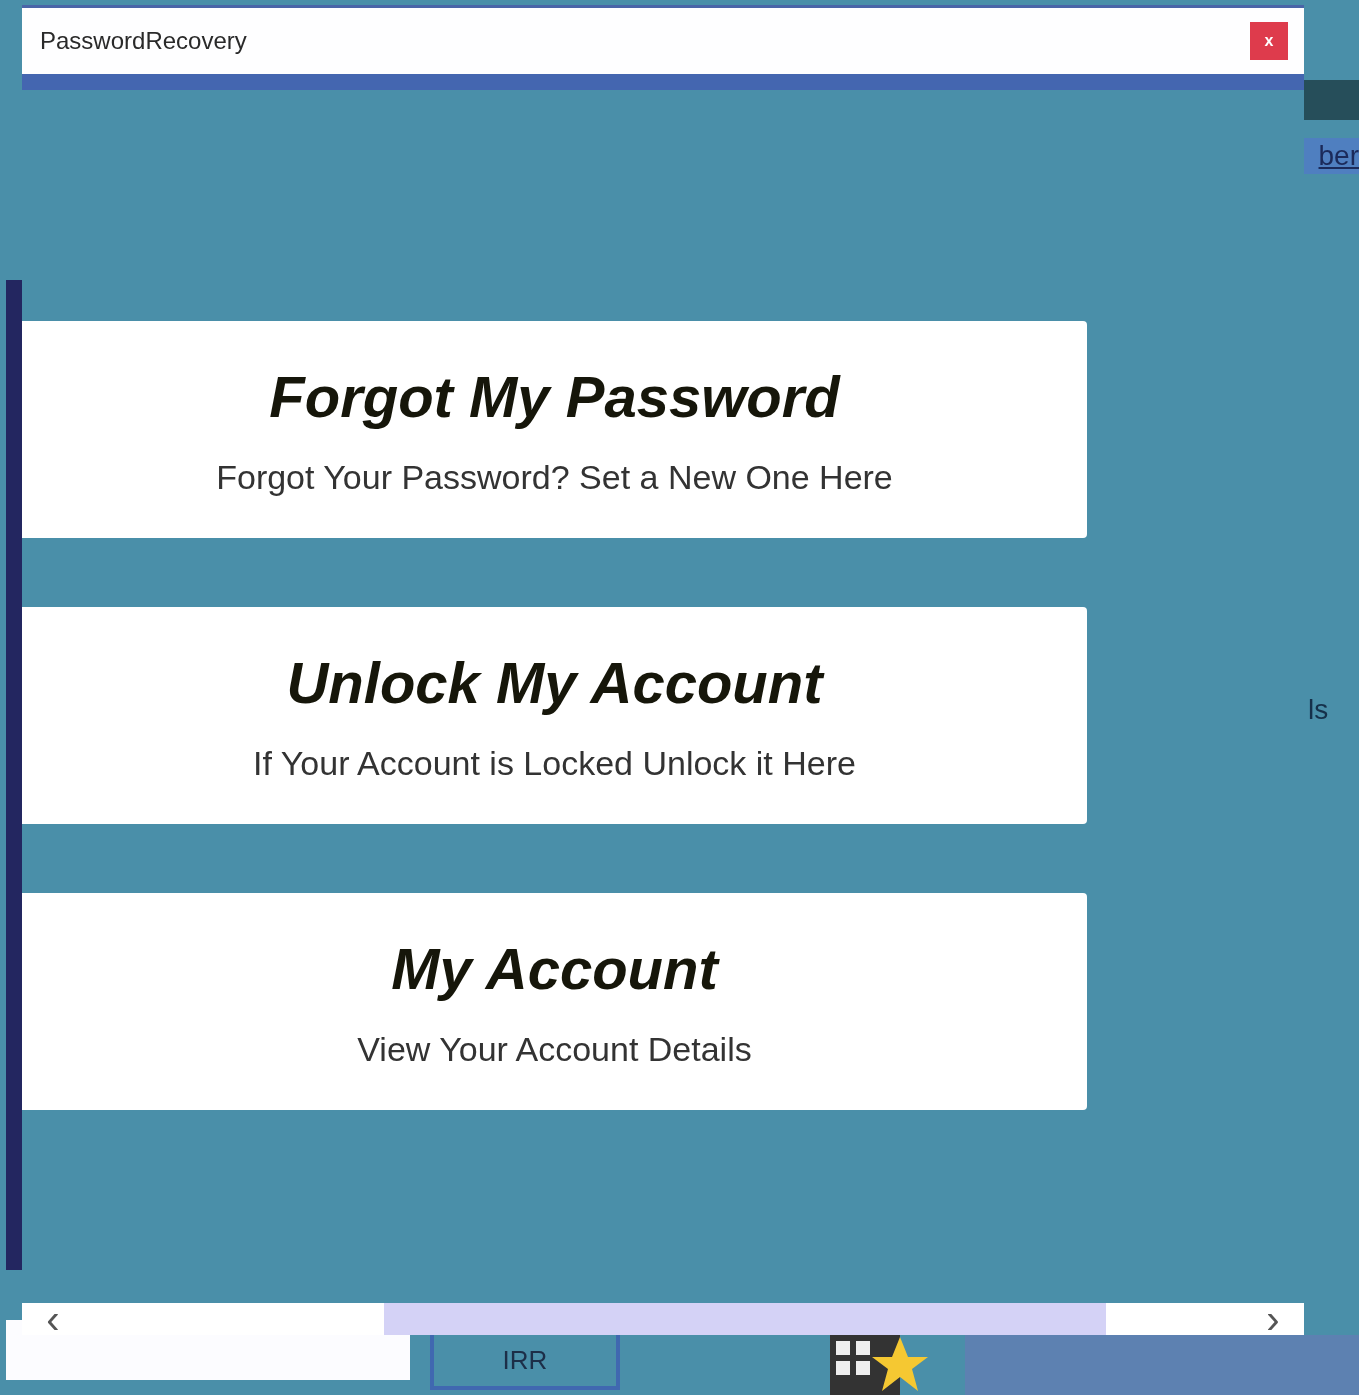 The image size is (1359, 1395). I want to click on option-card: Forgot My Password Forgot Your Password? Set a New One Here, so click(554, 429).